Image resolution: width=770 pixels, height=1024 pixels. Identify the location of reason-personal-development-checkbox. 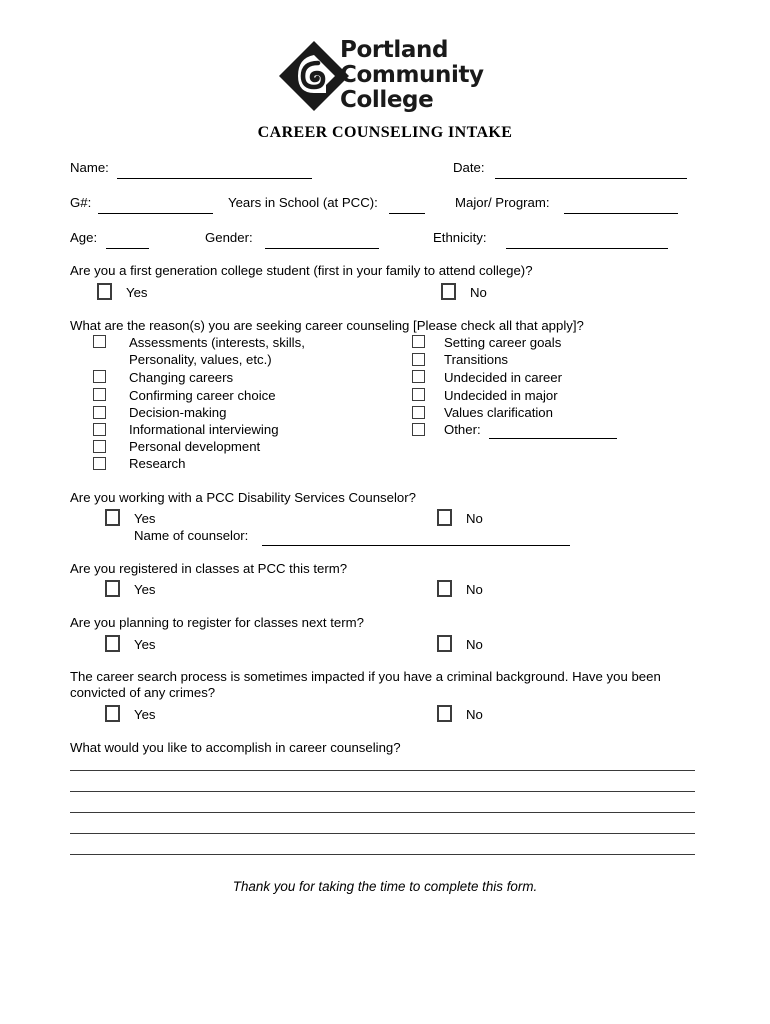
(99, 446).